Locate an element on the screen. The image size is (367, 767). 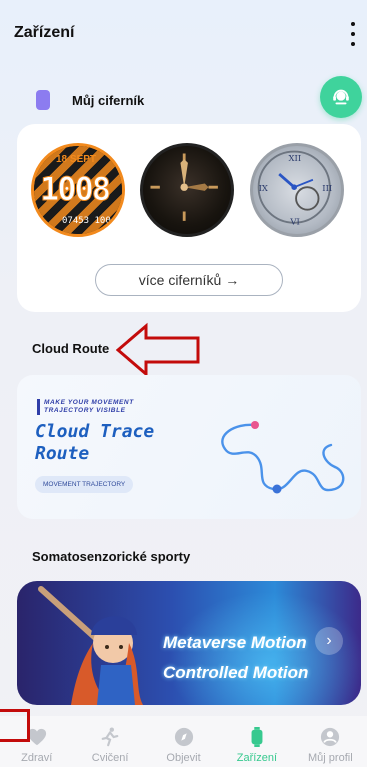
baseball-player-illustration is located at coordinates (90, 645).